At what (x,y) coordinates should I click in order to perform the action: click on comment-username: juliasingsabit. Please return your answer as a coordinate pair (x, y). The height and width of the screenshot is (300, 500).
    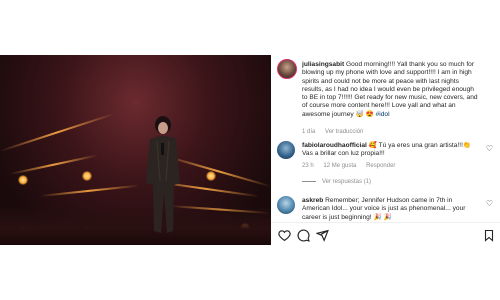
    Looking at the image, I should click on (323, 64).